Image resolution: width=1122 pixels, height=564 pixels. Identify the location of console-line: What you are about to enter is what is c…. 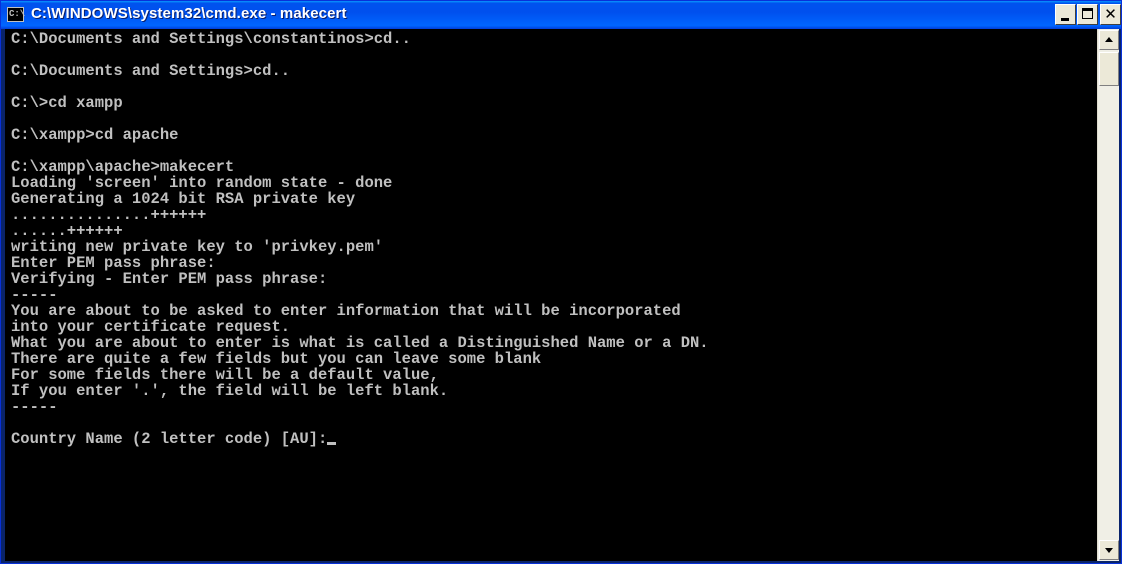
(360, 343).